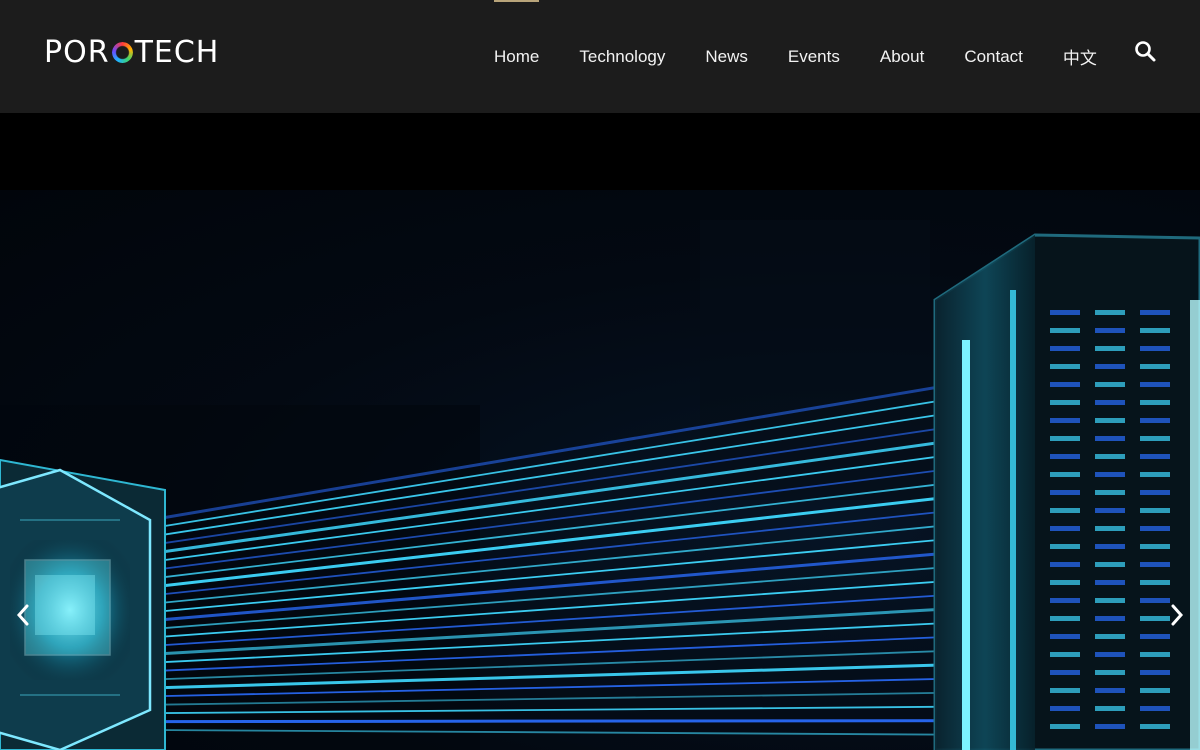  I want to click on nav-language-chinese: 中文, so click(1080, 56).